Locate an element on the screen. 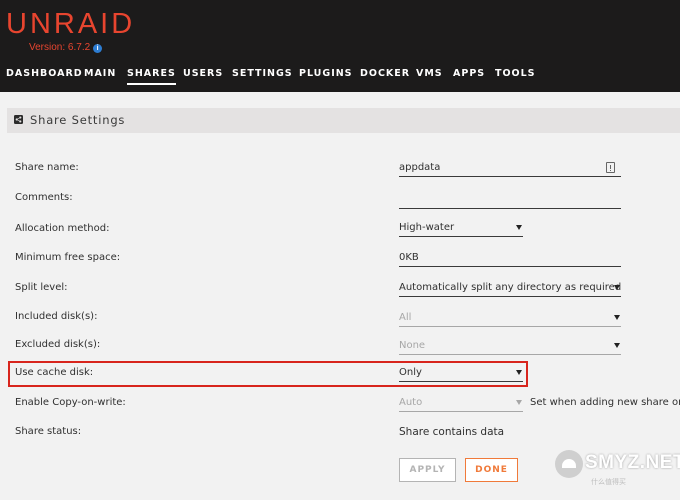 The height and width of the screenshot is (500, 680). nav-apps: APPS is located at coordinates (469, 73).